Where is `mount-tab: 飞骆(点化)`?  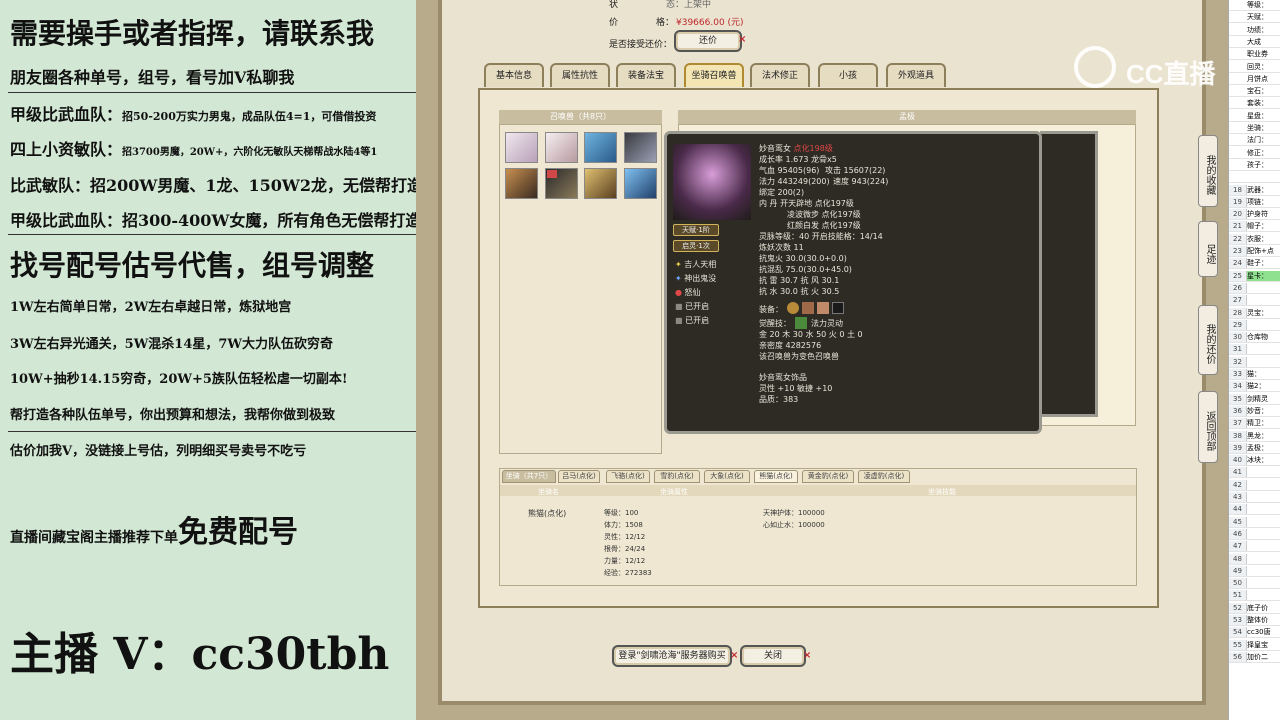 mount-tab: 飞骆(点化) is located at coordinates (628, 476).